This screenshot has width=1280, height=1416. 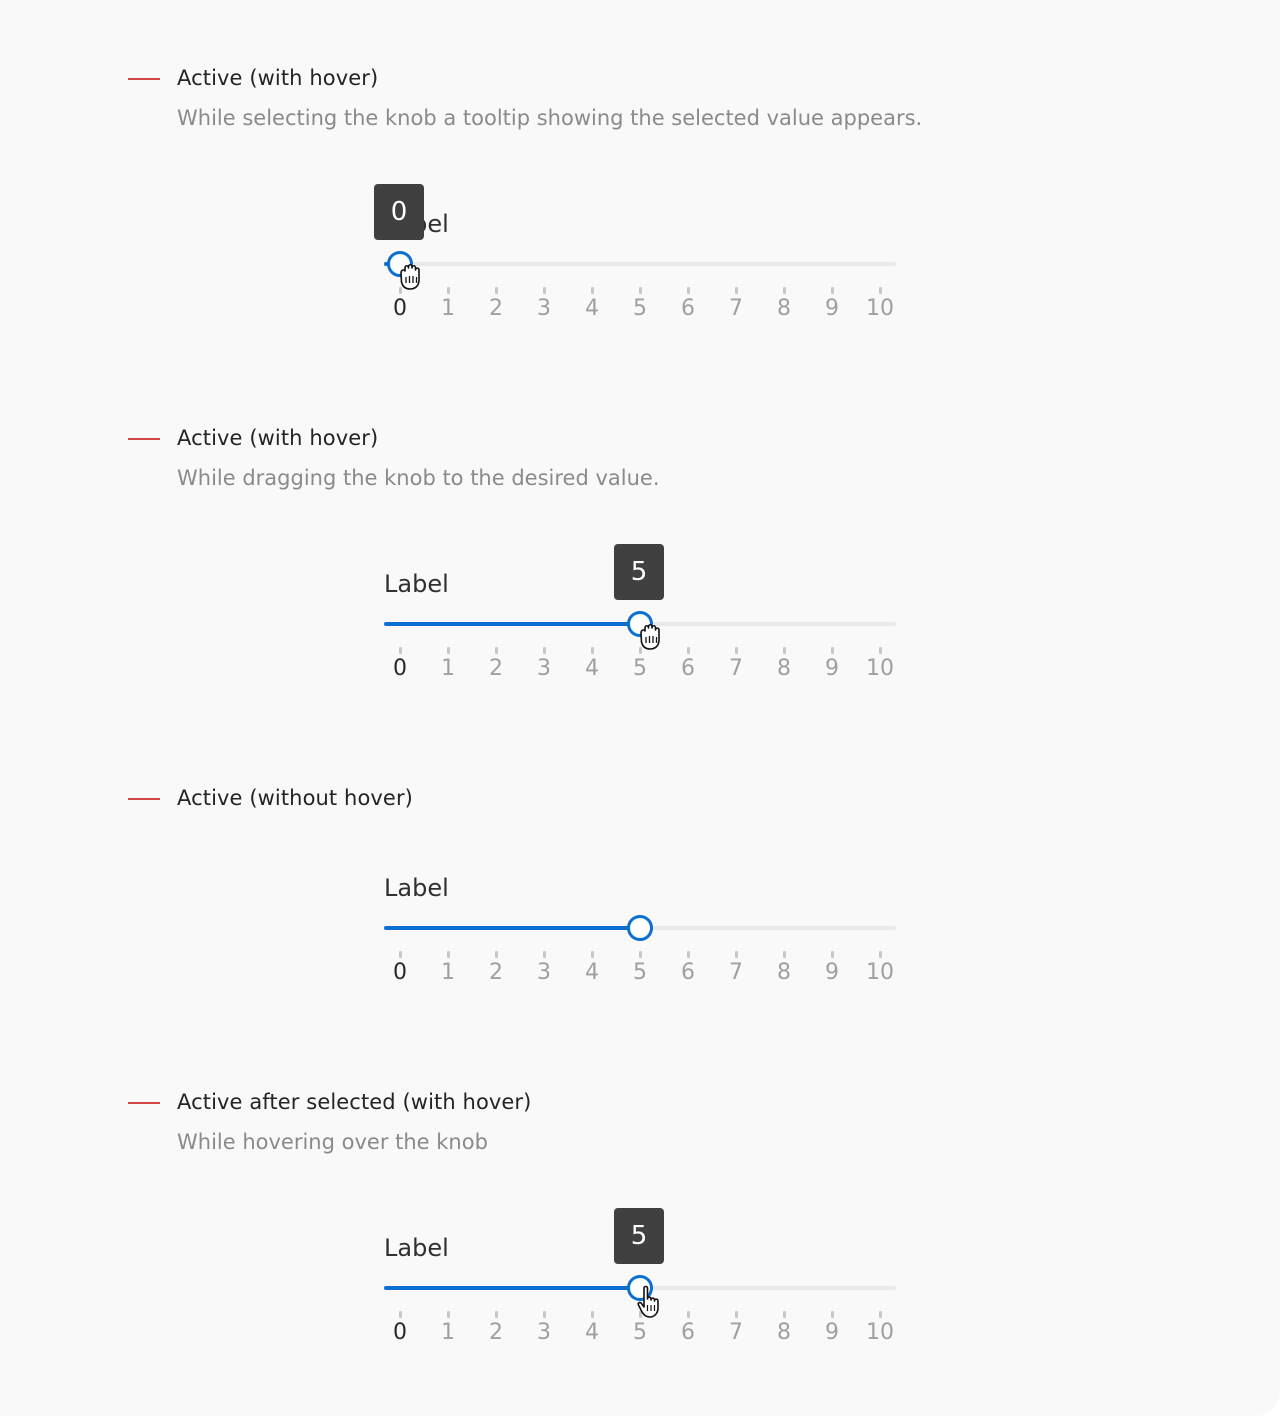 What do you see at coordinates (416, 888) in the screenshot?
I see `slider-label: Label` at bounding box center [416, 888].